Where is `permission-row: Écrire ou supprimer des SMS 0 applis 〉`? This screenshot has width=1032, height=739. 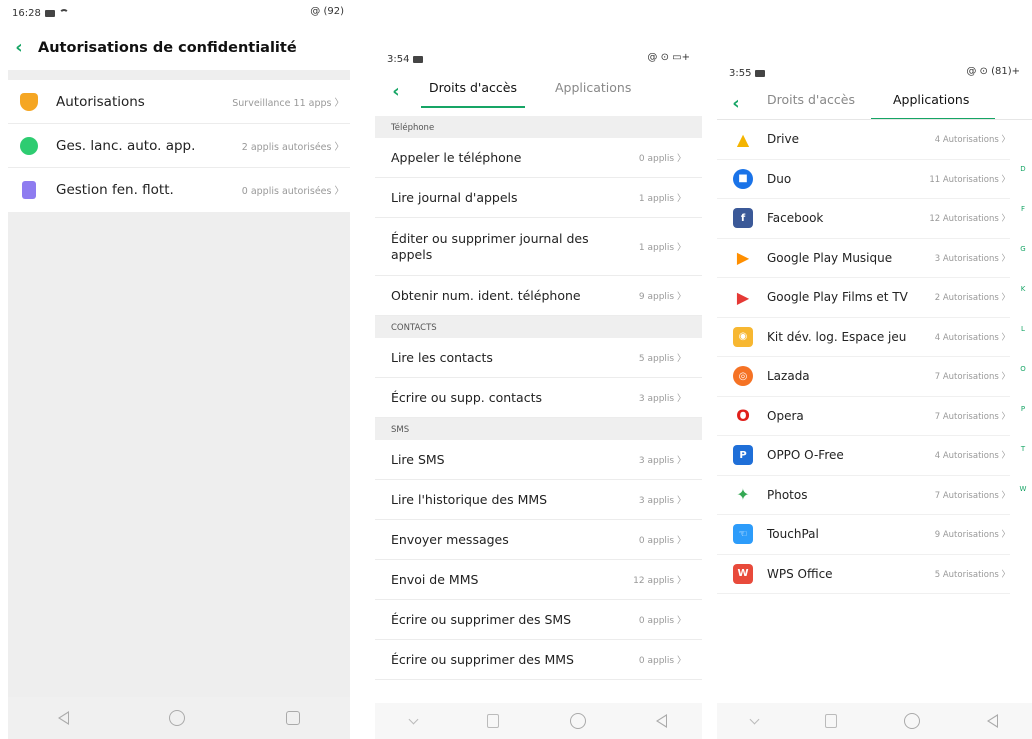
permission-row: Écrire ou supprimer des SMS 0 applis 〉 is located at coordinates (538, 620).